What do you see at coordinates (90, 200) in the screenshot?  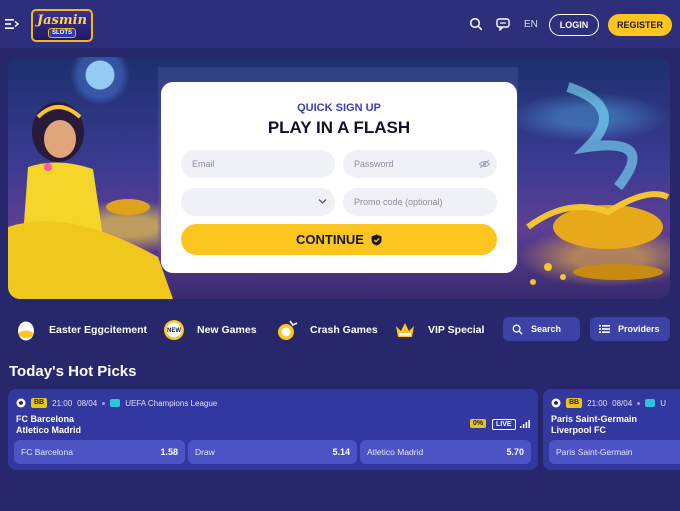 I see `genie-princess-art` at bounding box center [90, 200].